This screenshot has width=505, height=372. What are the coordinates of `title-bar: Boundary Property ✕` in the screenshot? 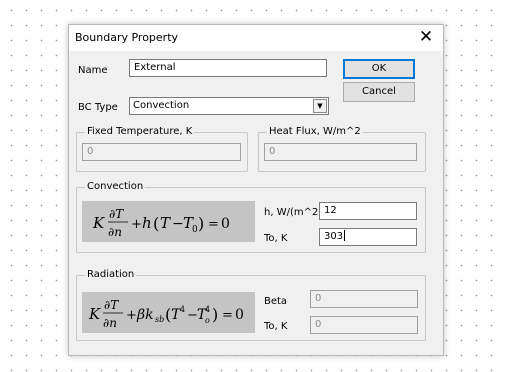 It's located at (256, 38).